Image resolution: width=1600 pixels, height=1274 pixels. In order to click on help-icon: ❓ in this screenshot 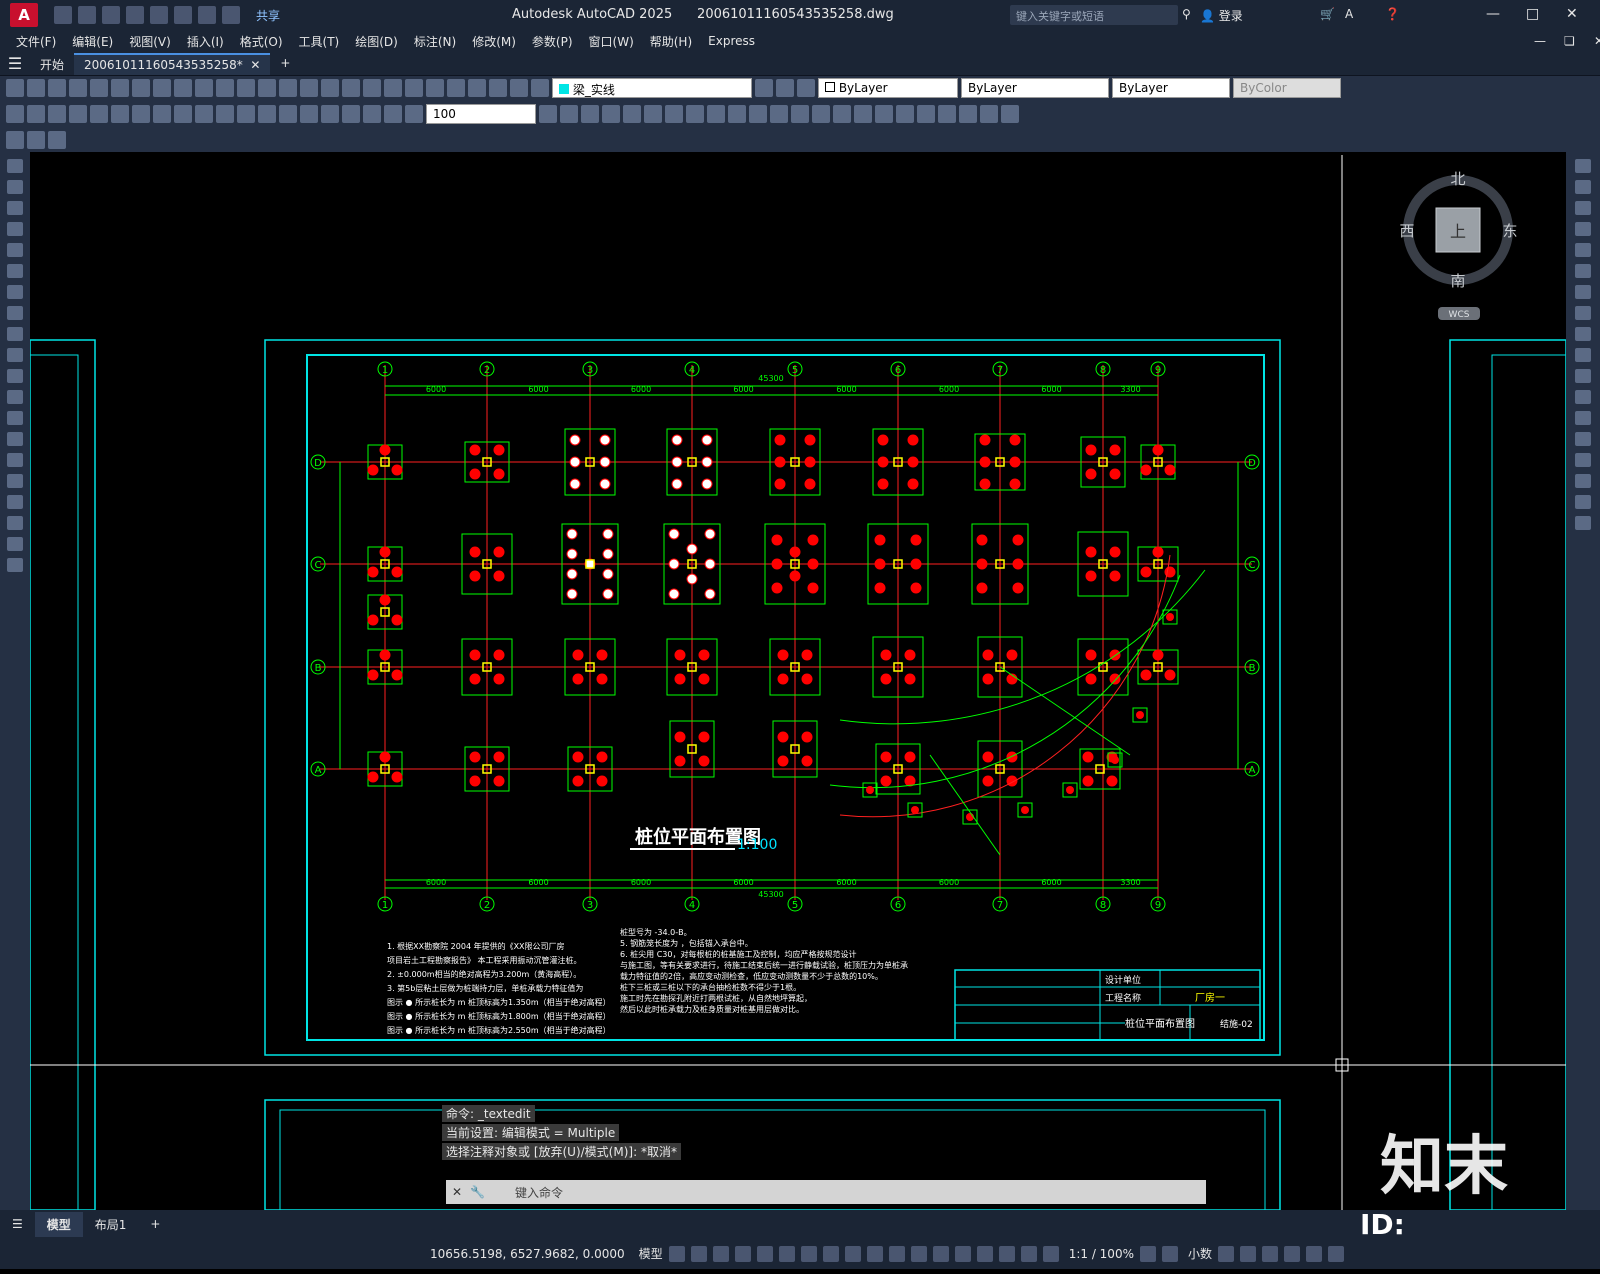, I will do `click(1392, 14)`.